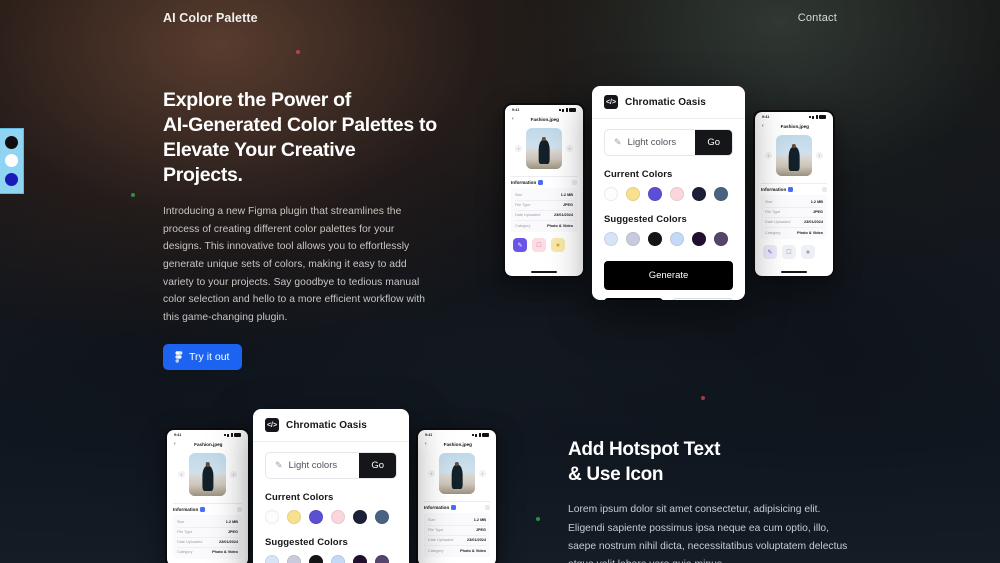 The width and height of the screenshot is (1000, 563). Describe the element at coordinates (810, 232) in the screenshot. I see `row-value: Photo & Video` at that location.